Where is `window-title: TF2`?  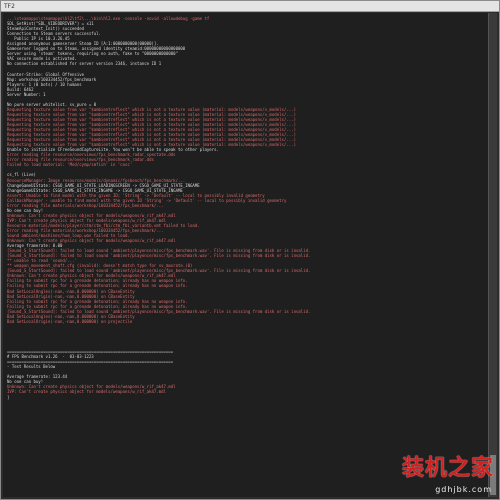 window-title: TF2 is located at coordinates (9, 6).